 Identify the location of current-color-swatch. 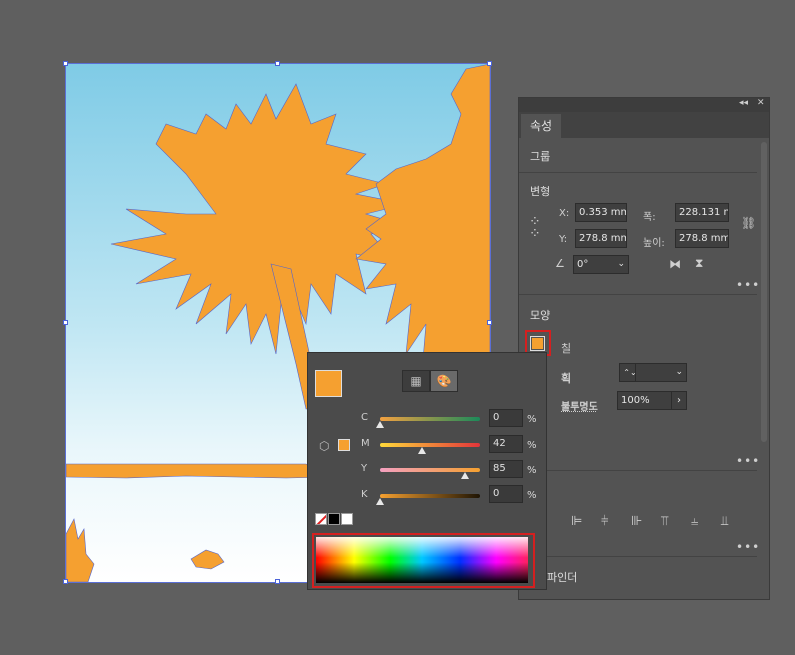
(328, 383).